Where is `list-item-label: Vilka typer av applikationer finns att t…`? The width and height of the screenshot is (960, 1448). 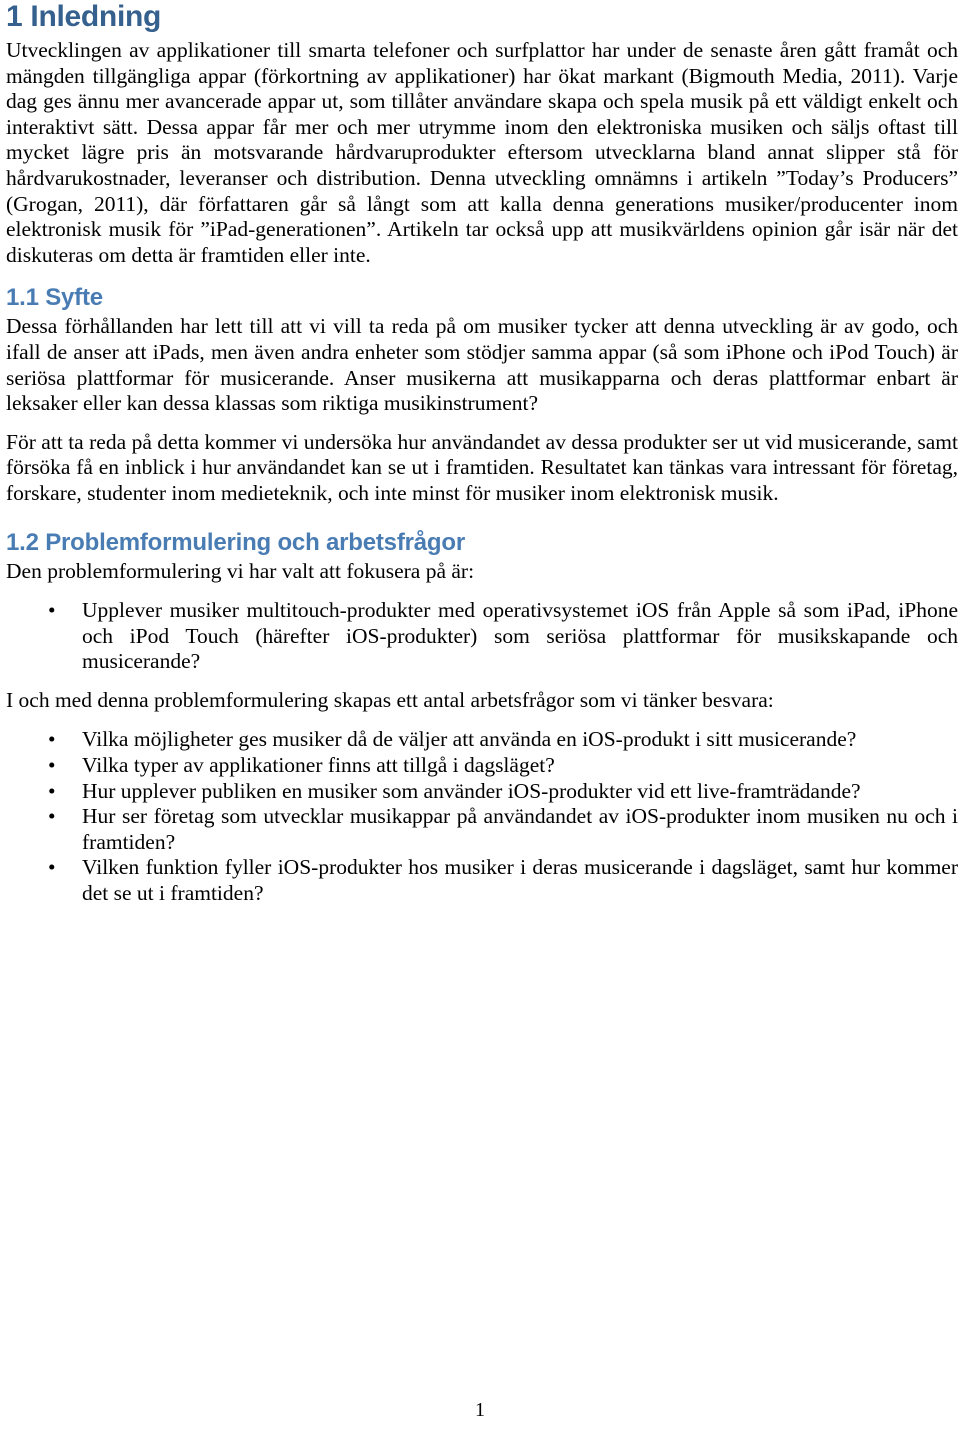 list-item-label: Vilka typer av applikationer finns att t… is located at coordinates (318, 765).